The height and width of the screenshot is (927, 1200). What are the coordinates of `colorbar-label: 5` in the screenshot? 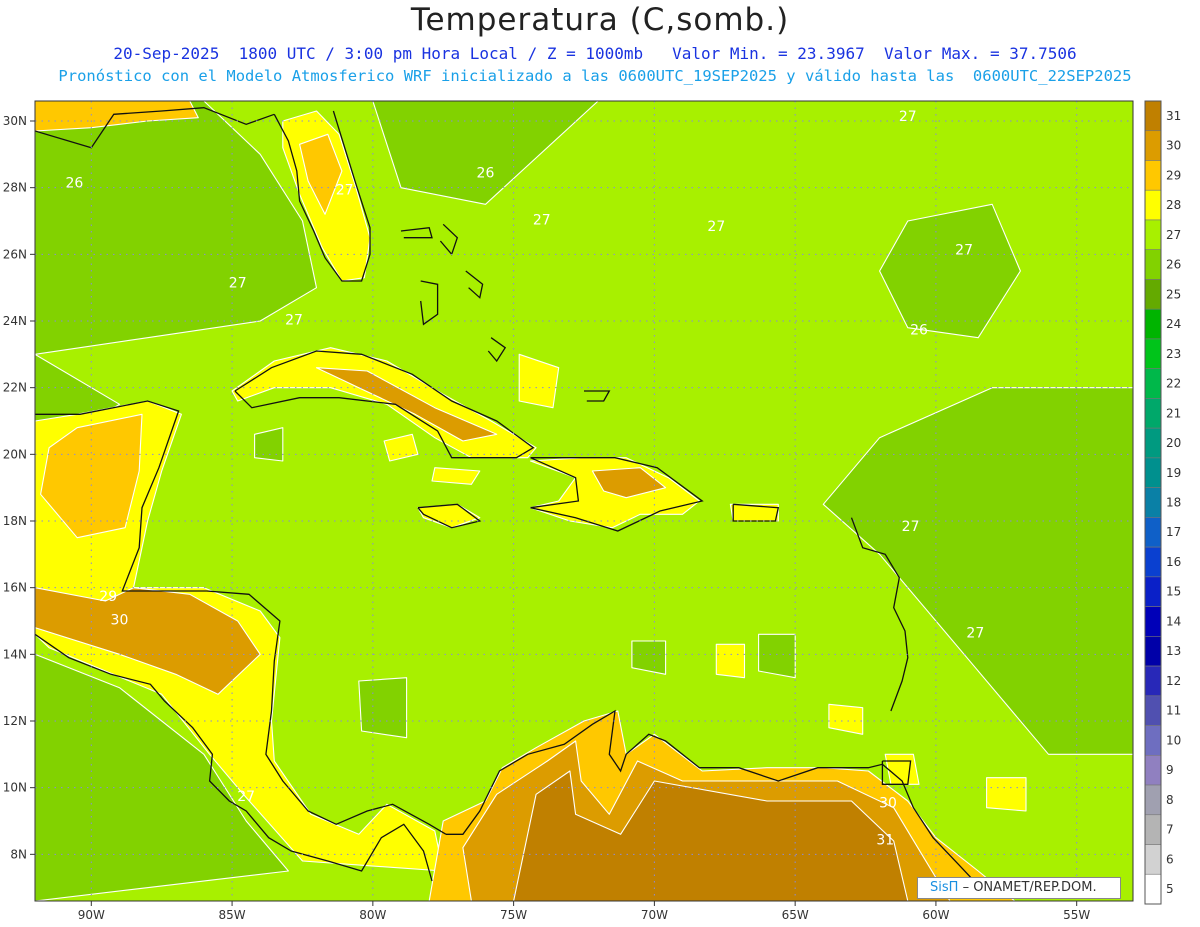 It's located at (1170, 889).